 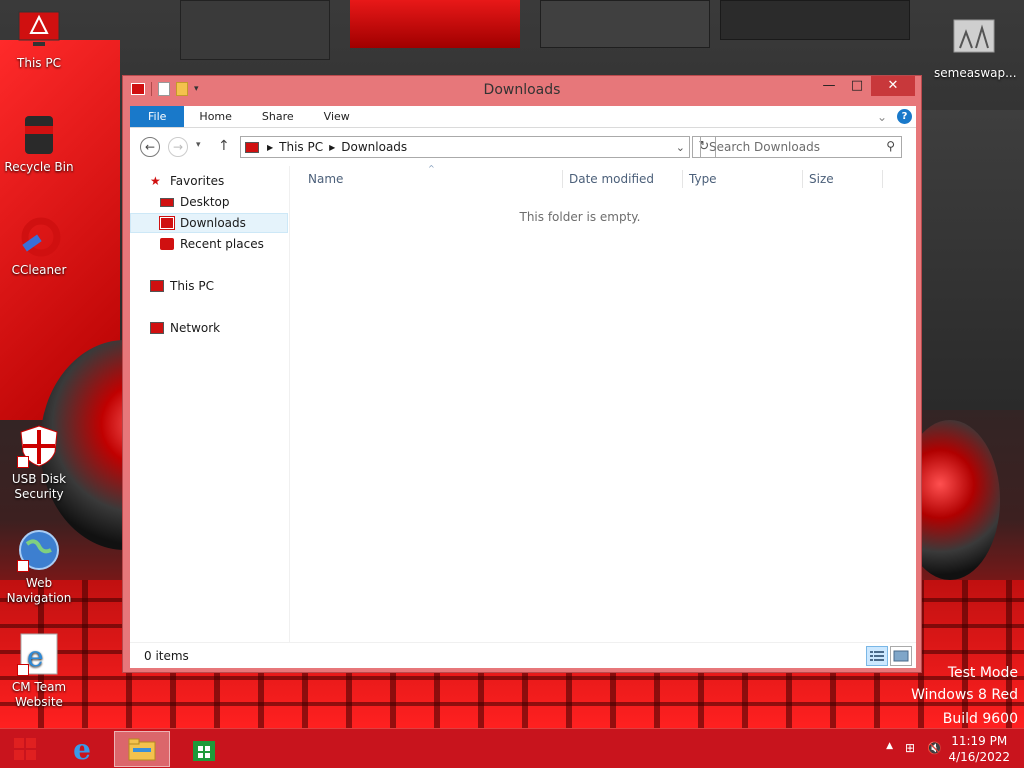 I want to click on network-status-icon: ⊞, so click(x=910, y=748).